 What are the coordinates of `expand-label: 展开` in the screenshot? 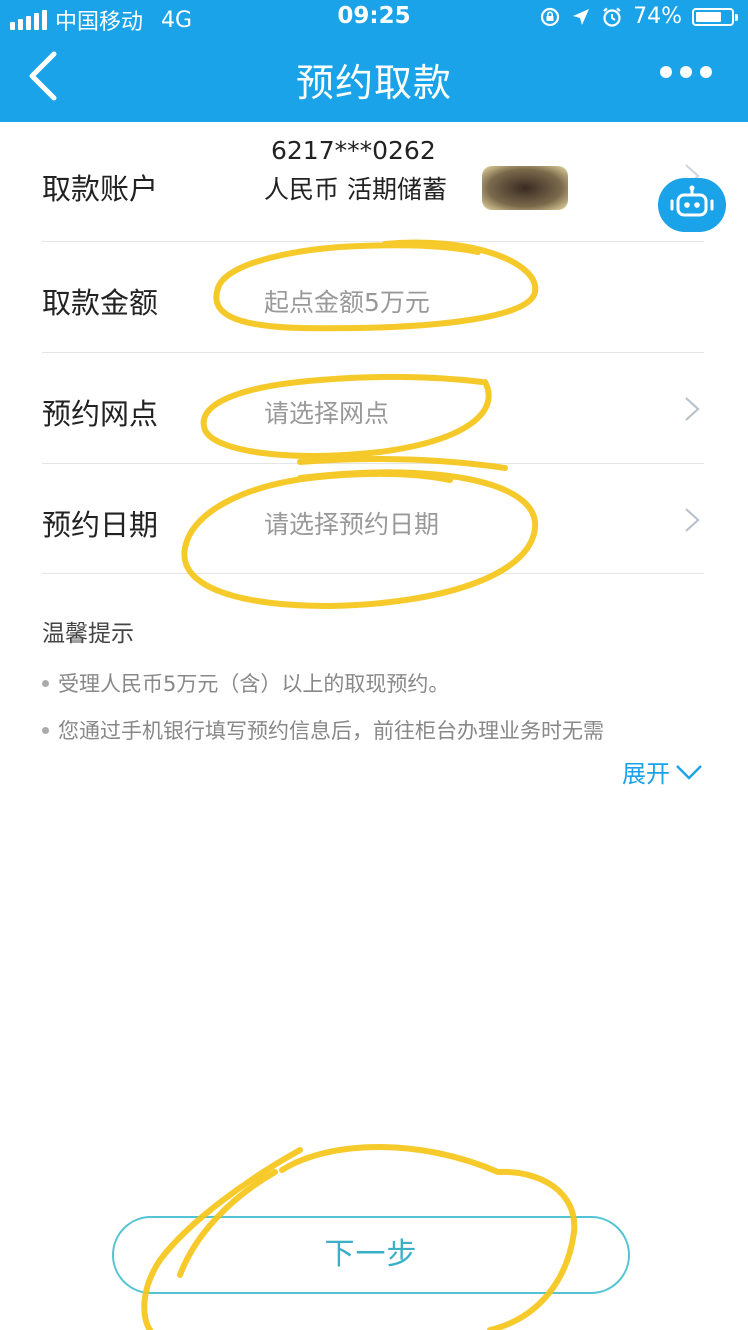 It's located at (646, 774).